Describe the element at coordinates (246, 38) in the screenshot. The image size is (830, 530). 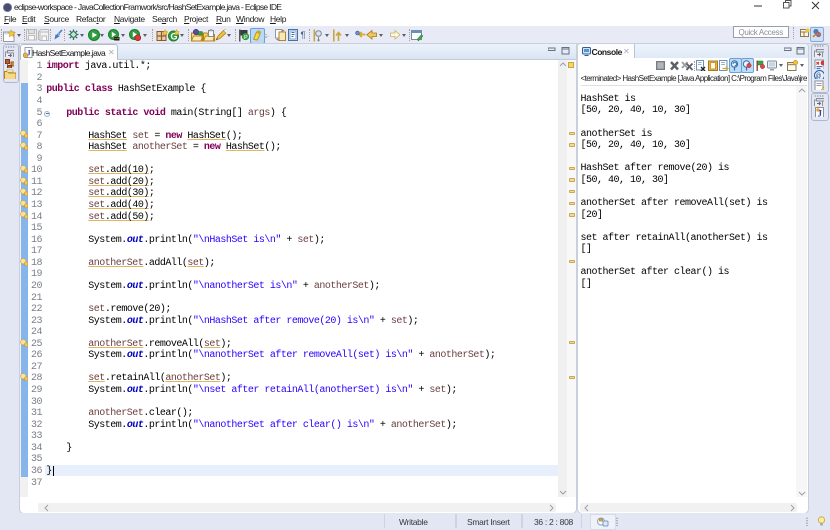
I see `svg-text: P` at that location.